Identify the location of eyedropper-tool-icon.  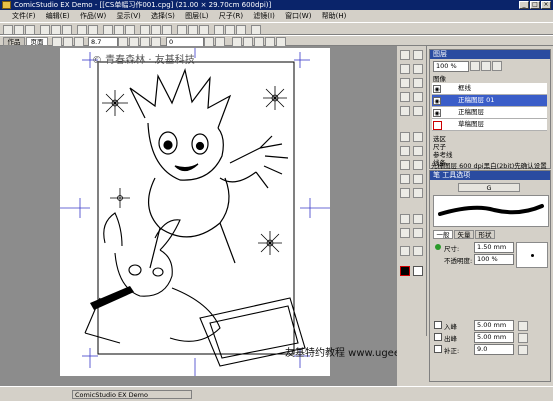
(405, 233).